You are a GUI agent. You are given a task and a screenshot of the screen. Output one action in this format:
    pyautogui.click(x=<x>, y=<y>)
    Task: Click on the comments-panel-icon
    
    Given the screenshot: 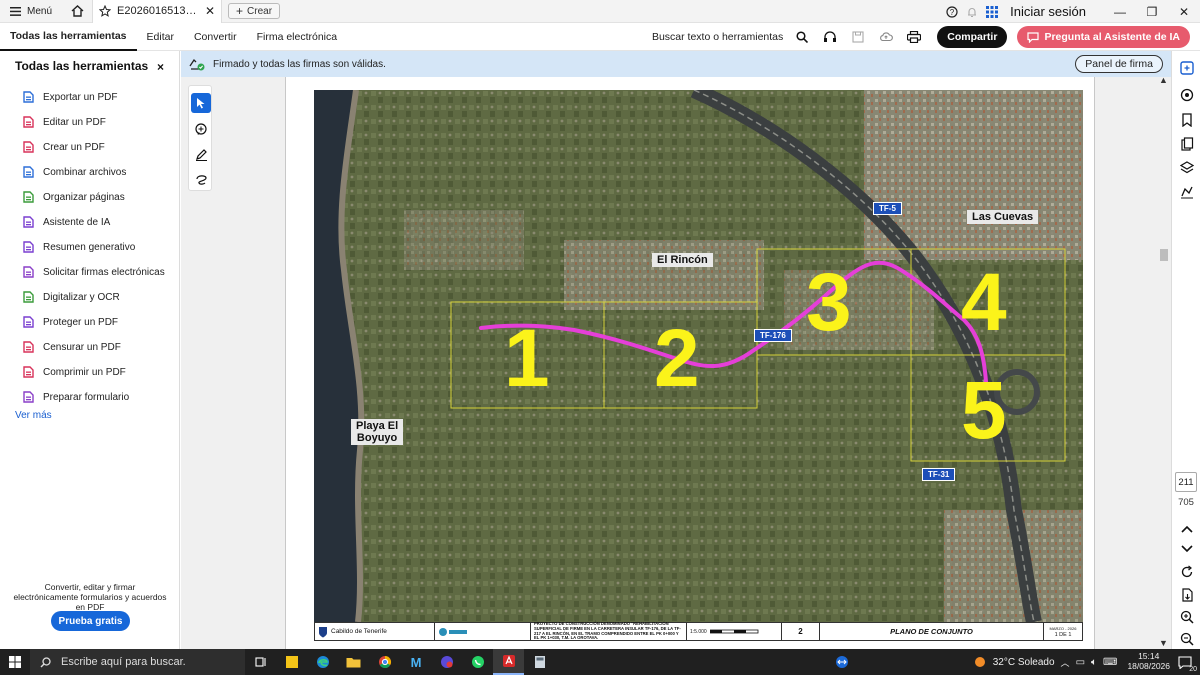 What is the action you would take?
    pyautogui.click(x=1187, y=95)
    